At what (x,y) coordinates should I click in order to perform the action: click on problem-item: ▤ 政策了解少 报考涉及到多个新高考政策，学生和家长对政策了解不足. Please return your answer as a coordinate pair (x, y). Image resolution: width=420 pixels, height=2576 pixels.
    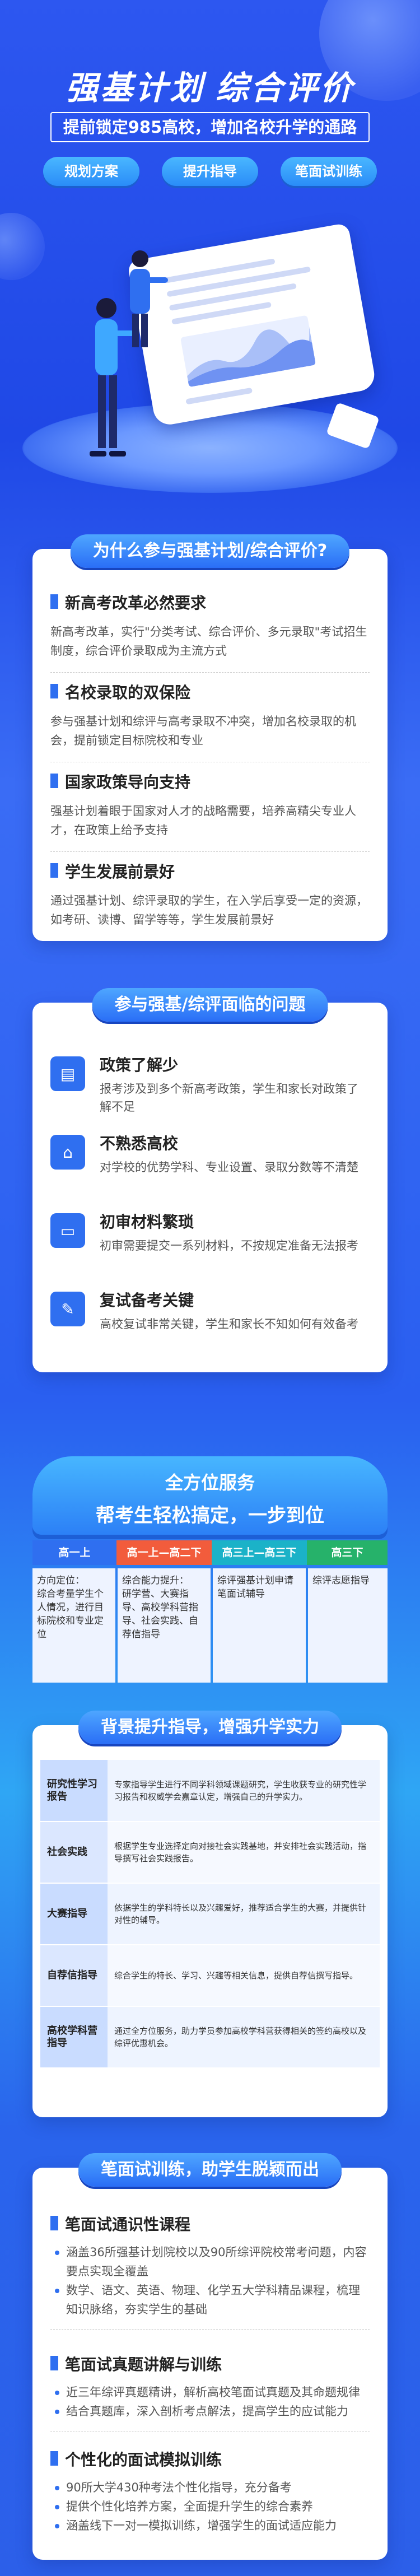
    Looking at the image, I should click on (210, 1084).